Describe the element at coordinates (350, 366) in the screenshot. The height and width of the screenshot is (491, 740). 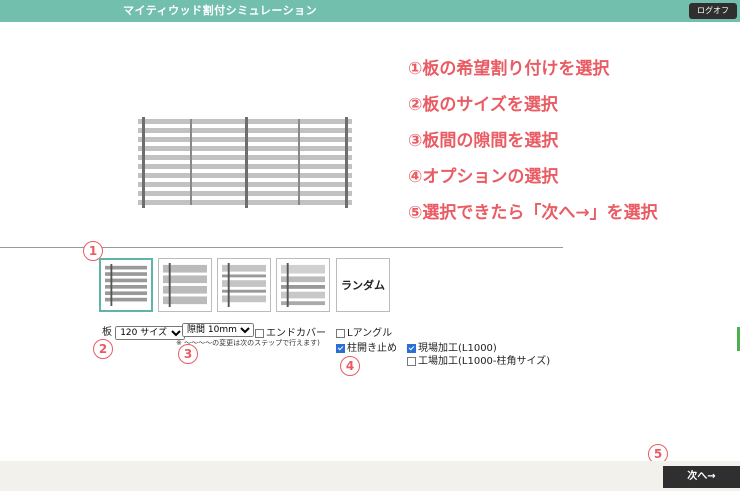
I see `marker-4: 4` at that location.